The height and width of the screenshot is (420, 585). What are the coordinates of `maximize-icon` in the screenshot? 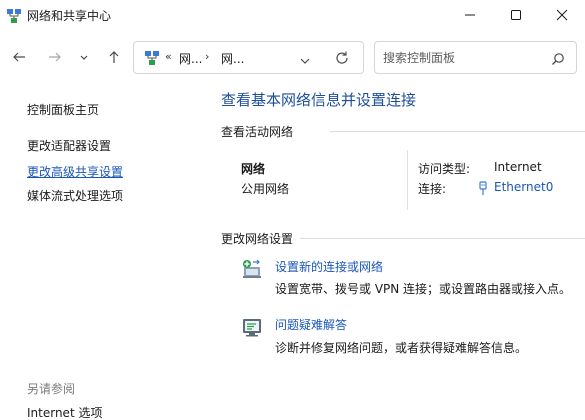 It's located at (516, 15).